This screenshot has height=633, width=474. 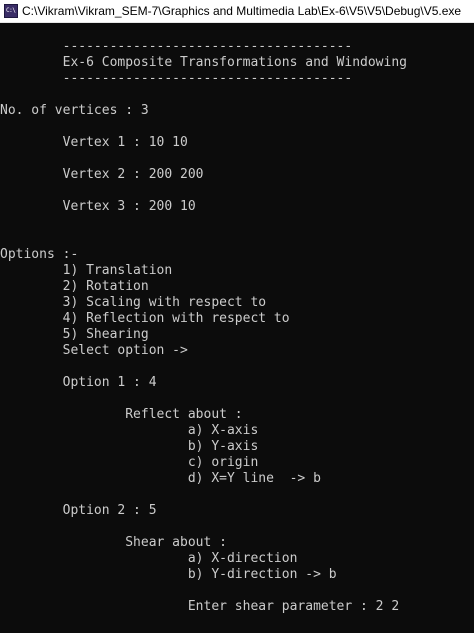 What do you see at coordinates (129, 462) in the screenshot?
I see `console-line: c) origin` at bounding box center [129, 462].